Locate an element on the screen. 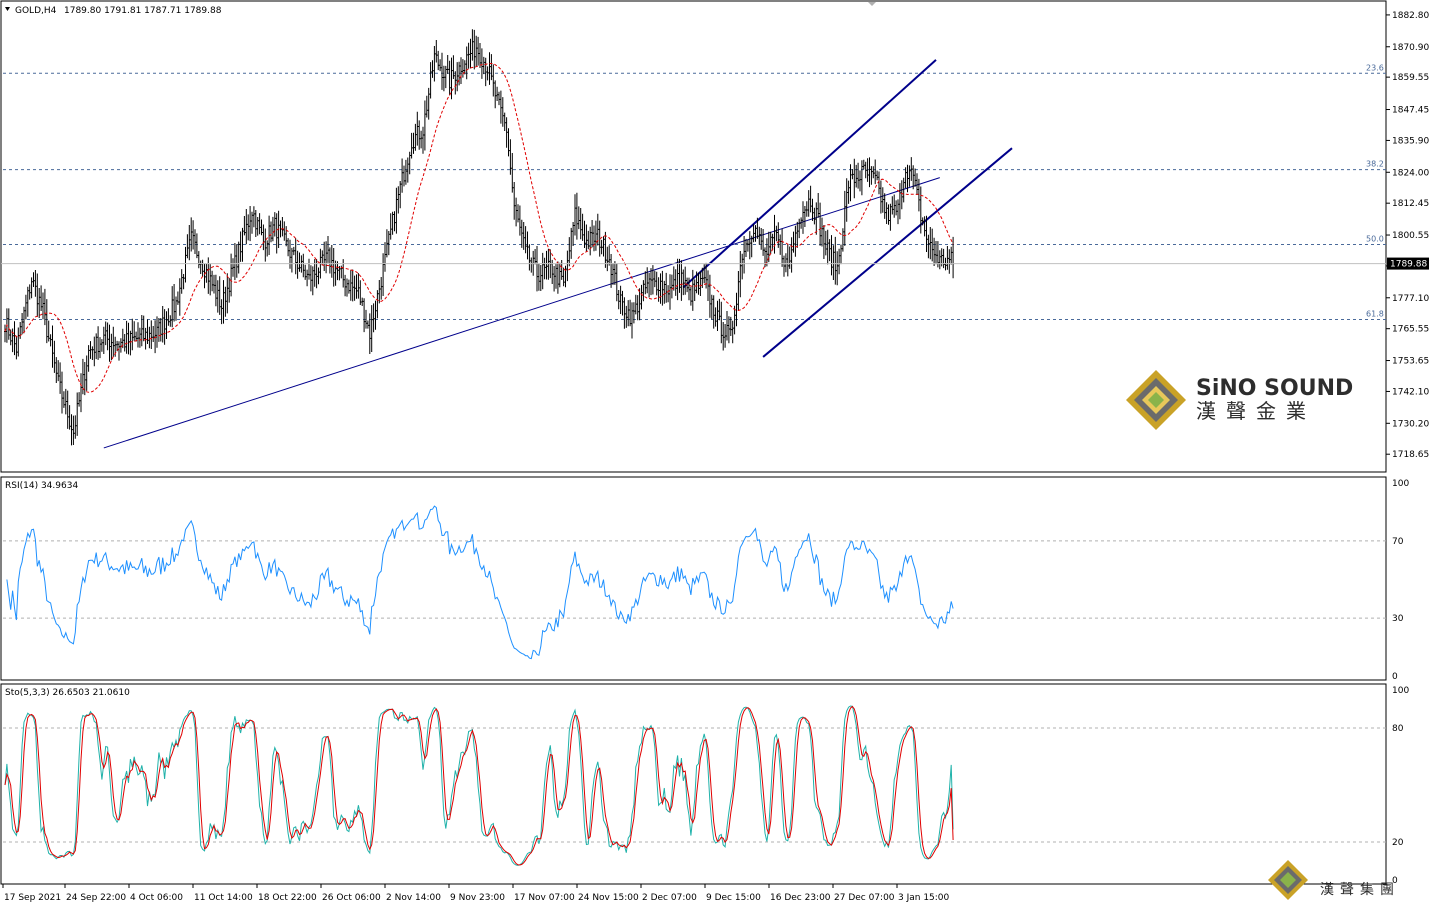  indicator-tick-label: 80 is located at coordinates (1398, 729).